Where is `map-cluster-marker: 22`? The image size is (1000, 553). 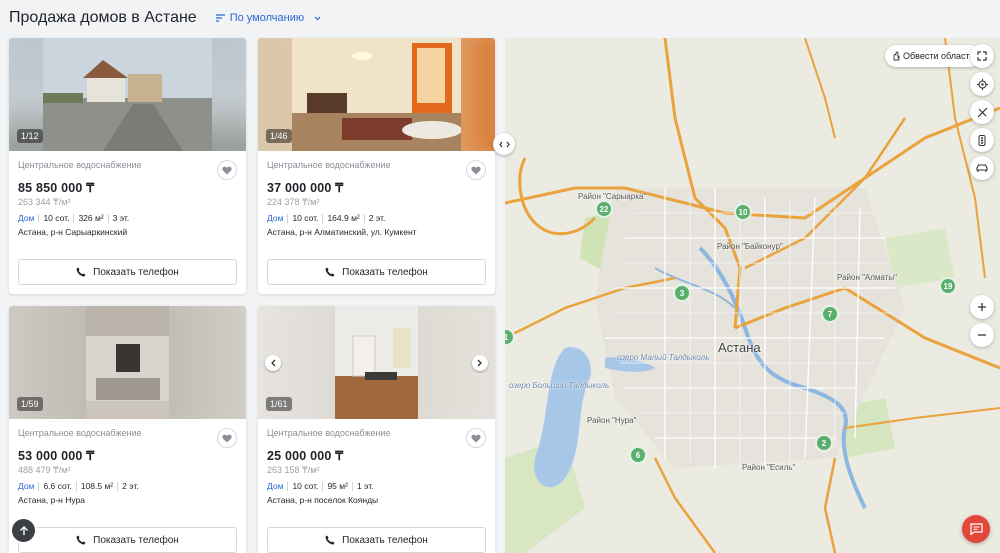 map-cluster-marker: 22 is located at coordinates (604, 209).